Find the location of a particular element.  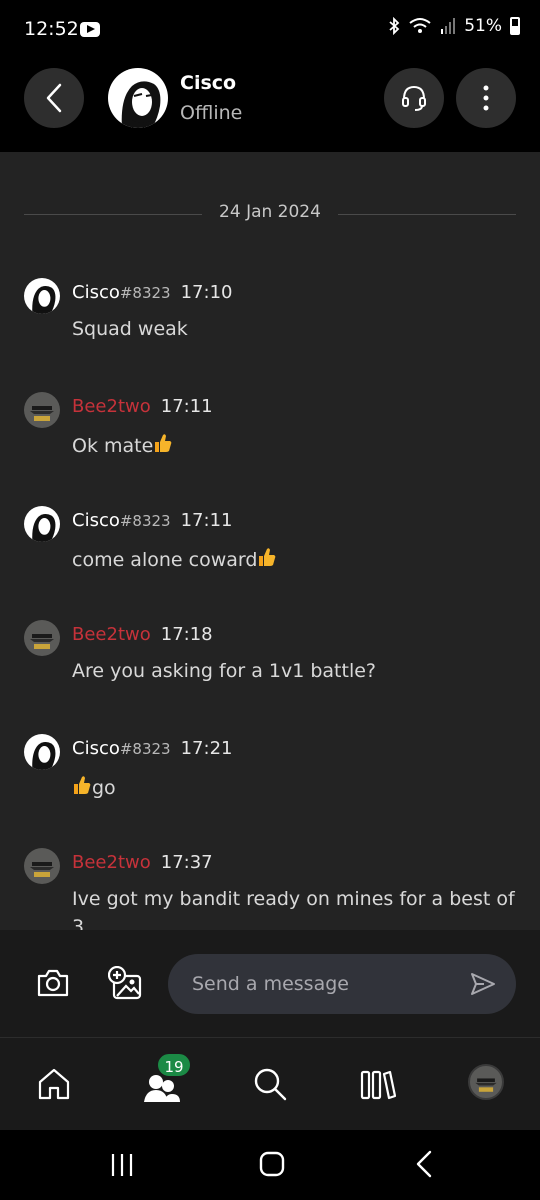

message-item: Cisco#8323 17:21 go is located at coordinates (274, 779).